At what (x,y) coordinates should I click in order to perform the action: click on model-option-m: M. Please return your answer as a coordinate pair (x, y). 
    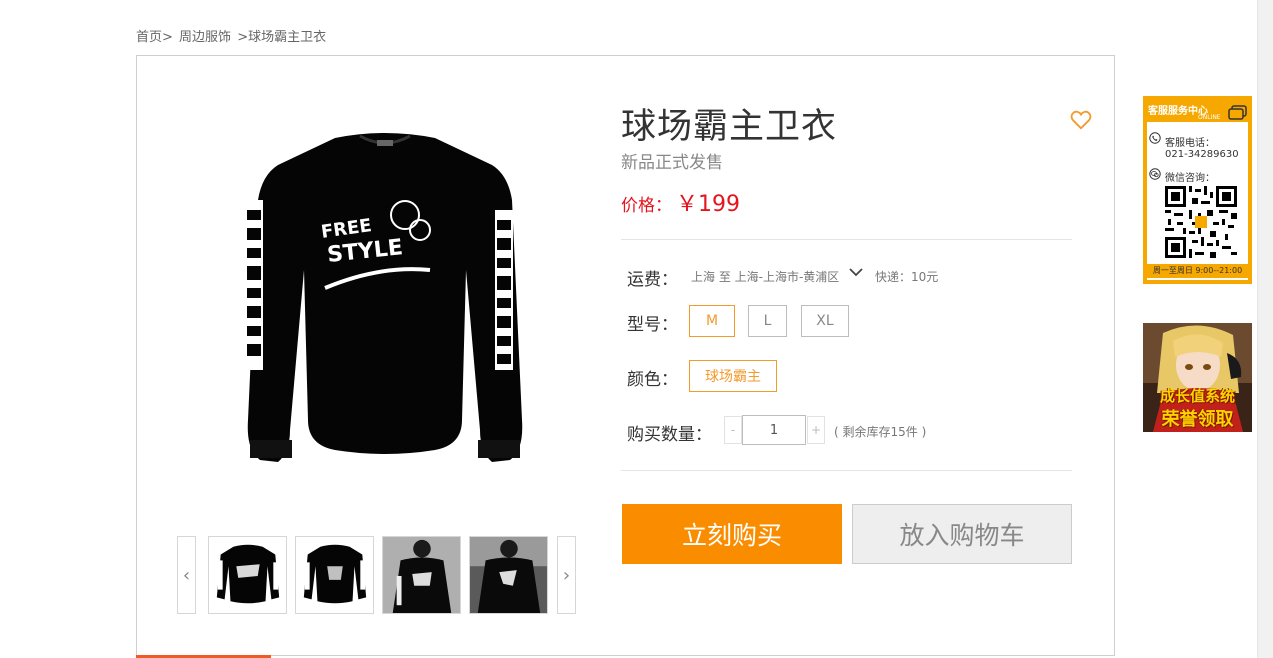
    Looking at the image, I should click on (712, 321).